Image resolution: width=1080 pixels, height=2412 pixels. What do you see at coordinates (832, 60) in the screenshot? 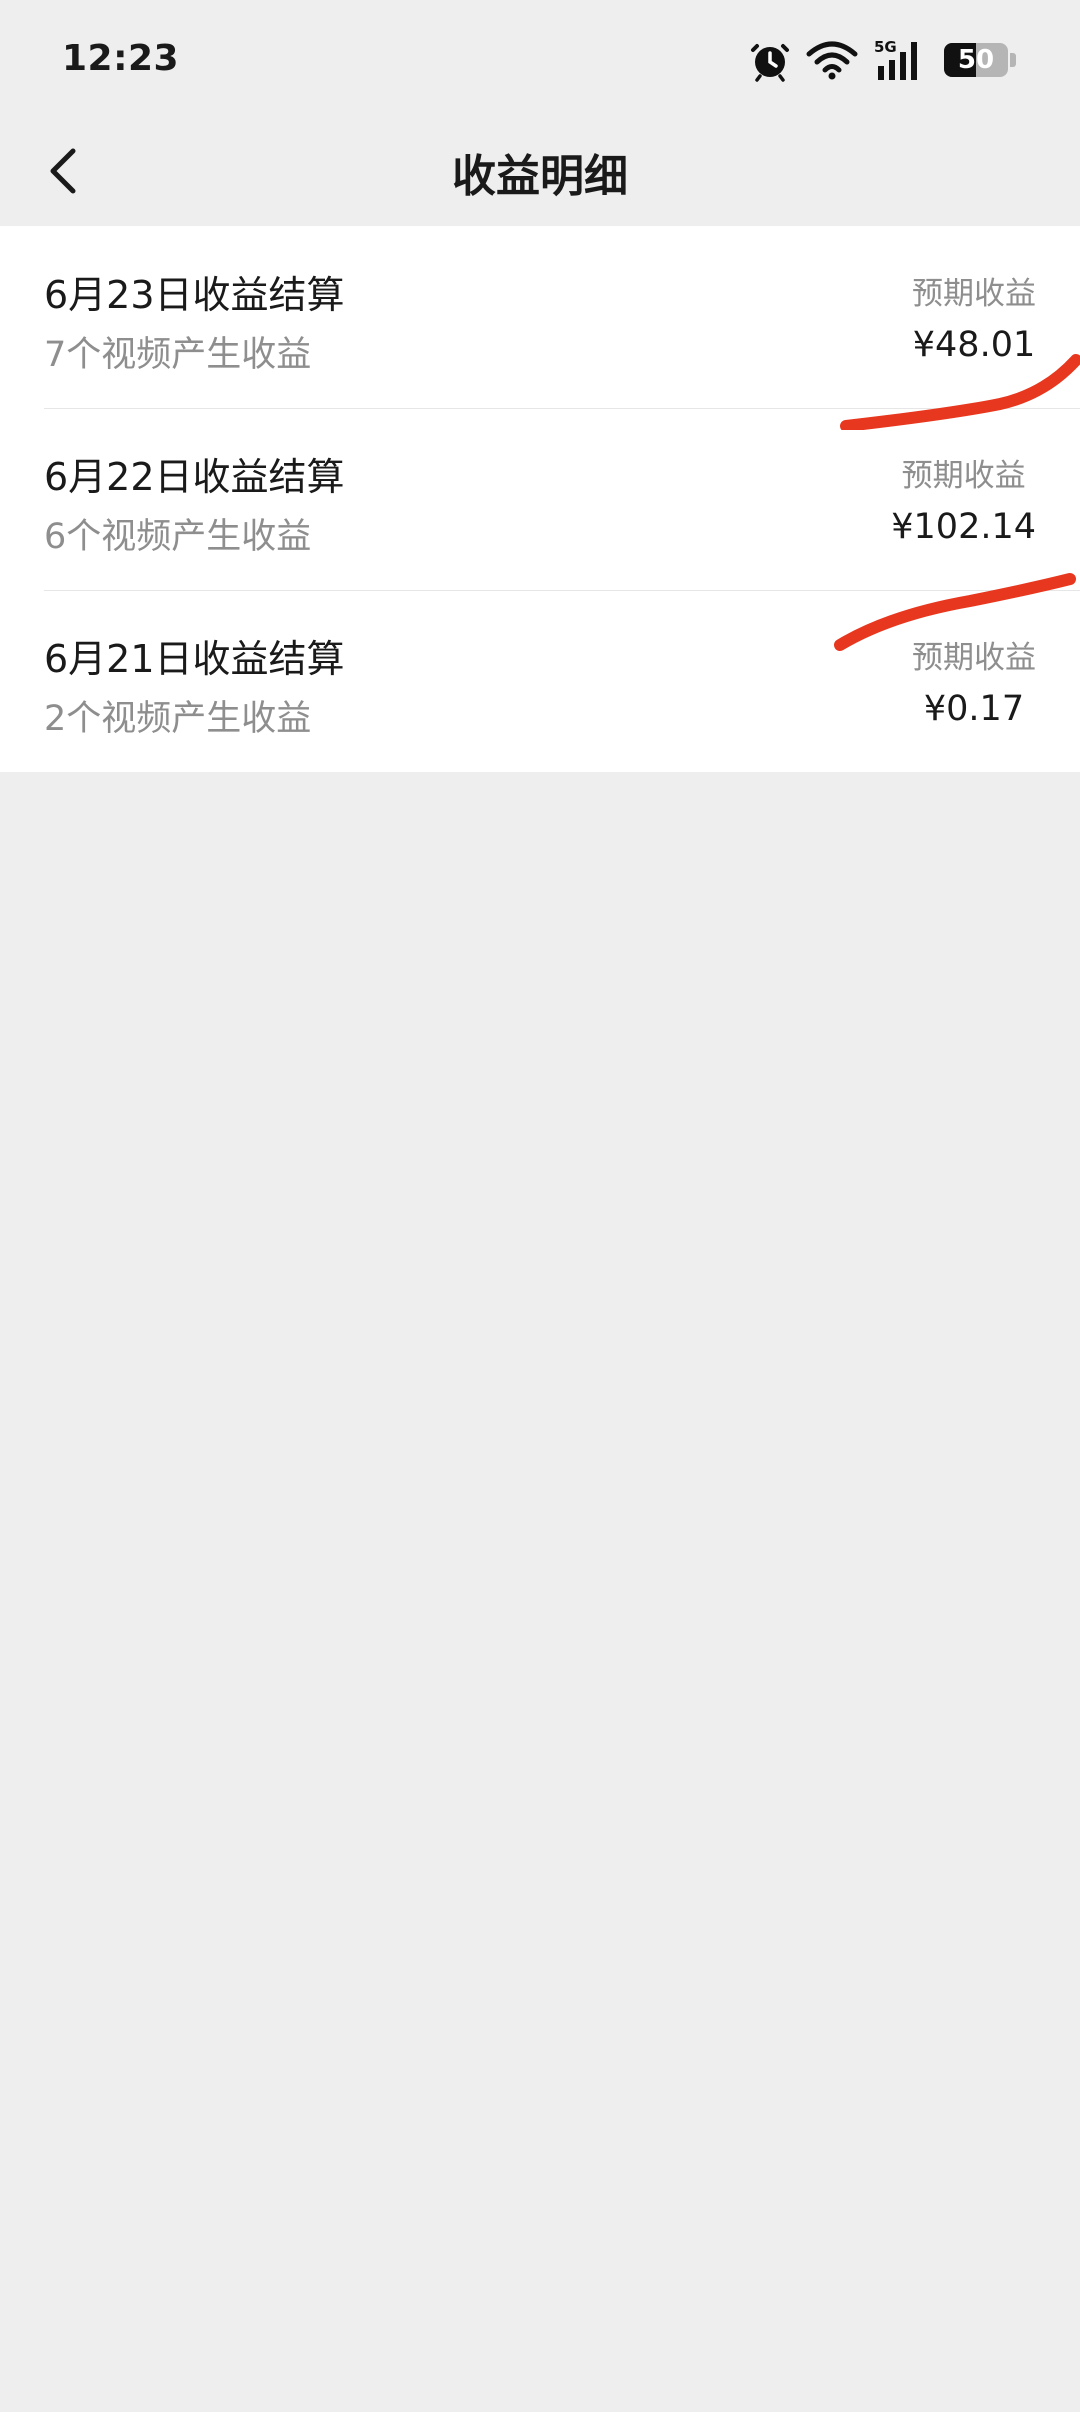
I see `wifi-icon` at bounding box center [832, 60].